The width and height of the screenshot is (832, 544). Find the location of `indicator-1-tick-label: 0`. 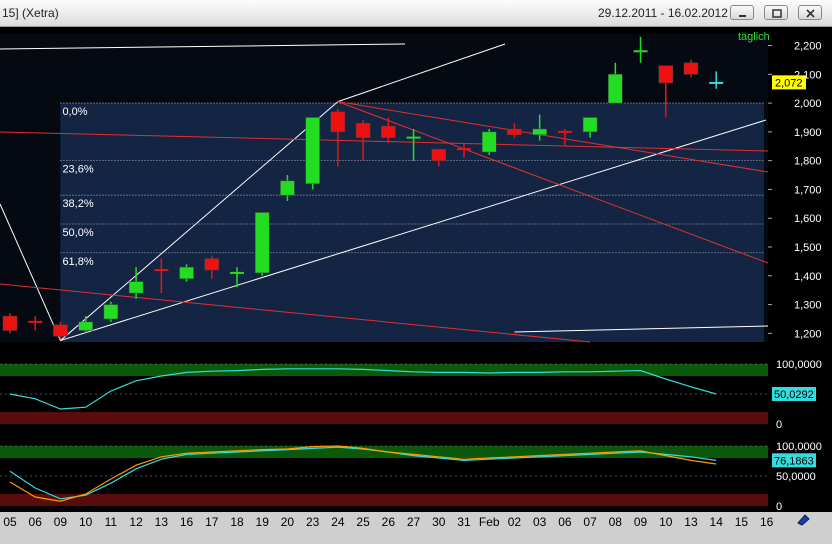

indicator-1-tick-label: 0 is located at coordinates (779, 425).